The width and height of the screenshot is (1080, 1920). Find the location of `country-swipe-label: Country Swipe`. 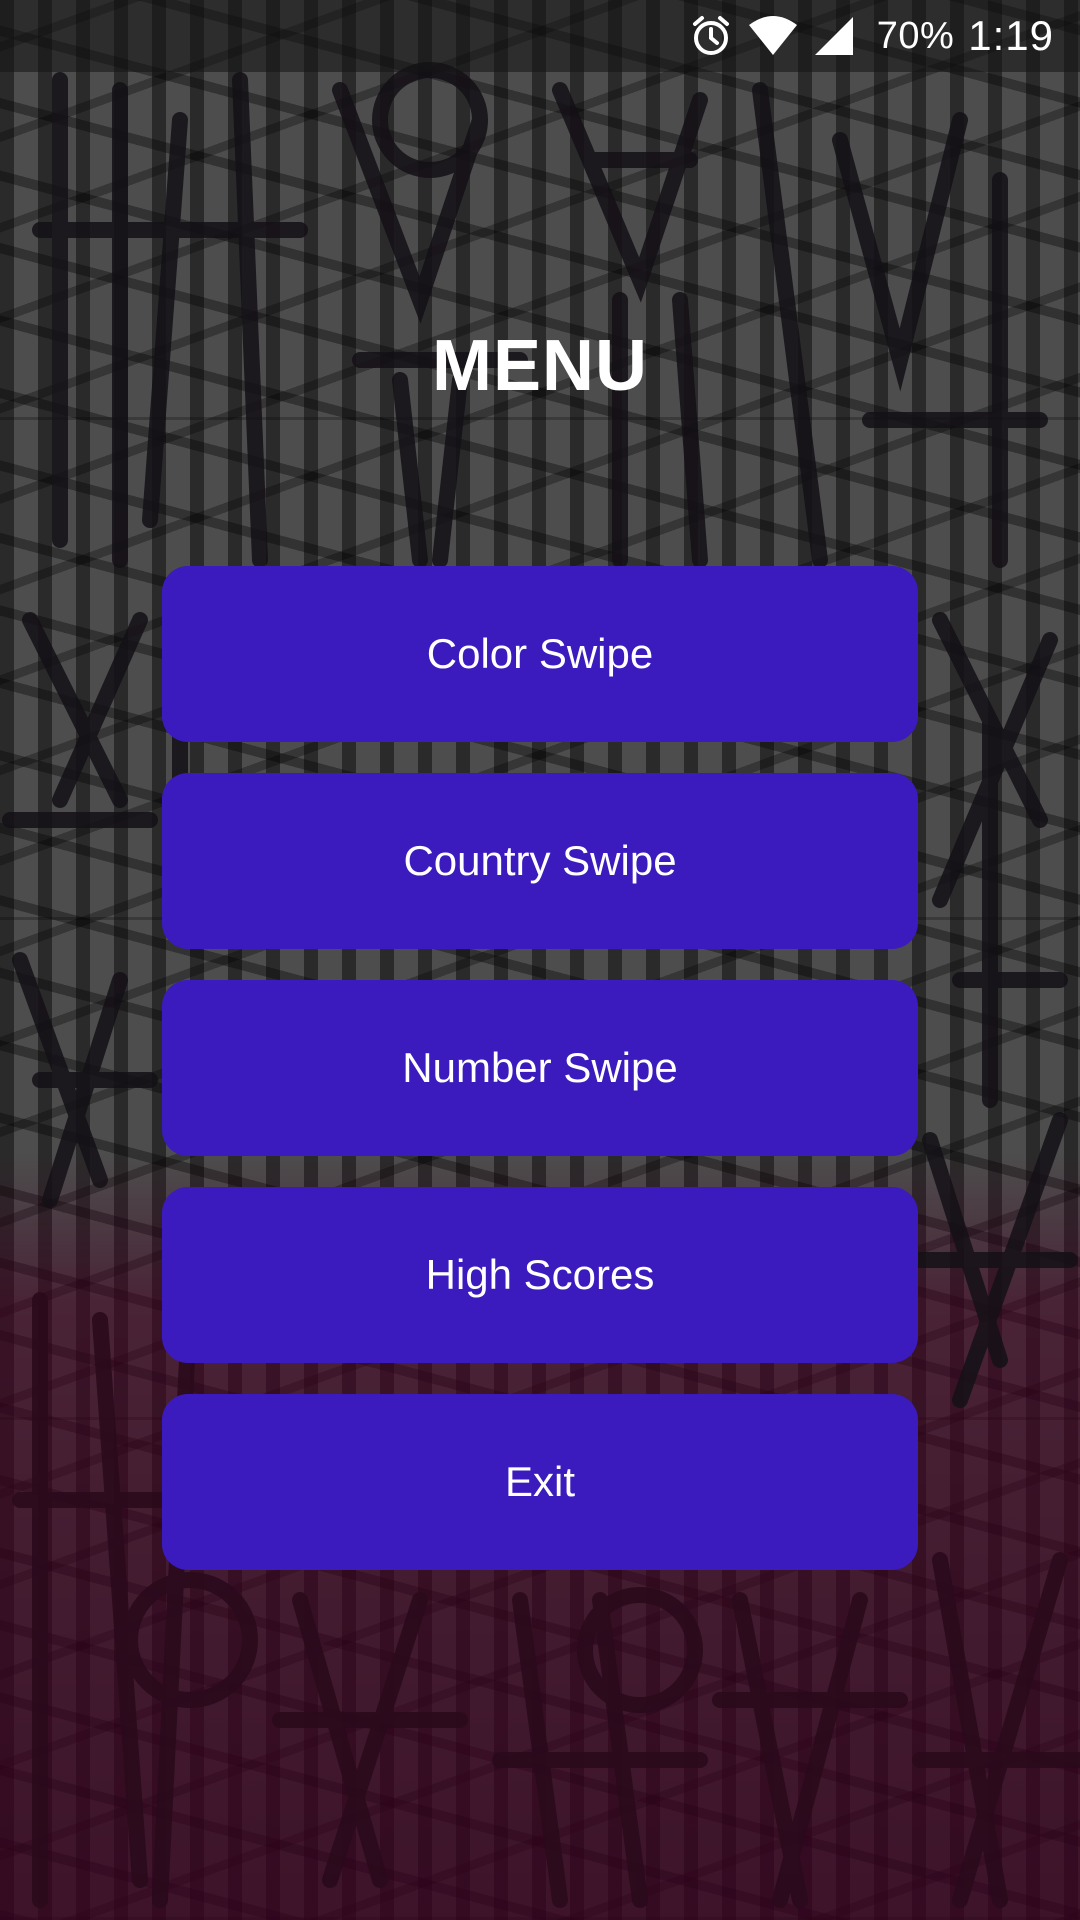

country-swipe-label: Country Swipe is located at coordinates (540, 860).